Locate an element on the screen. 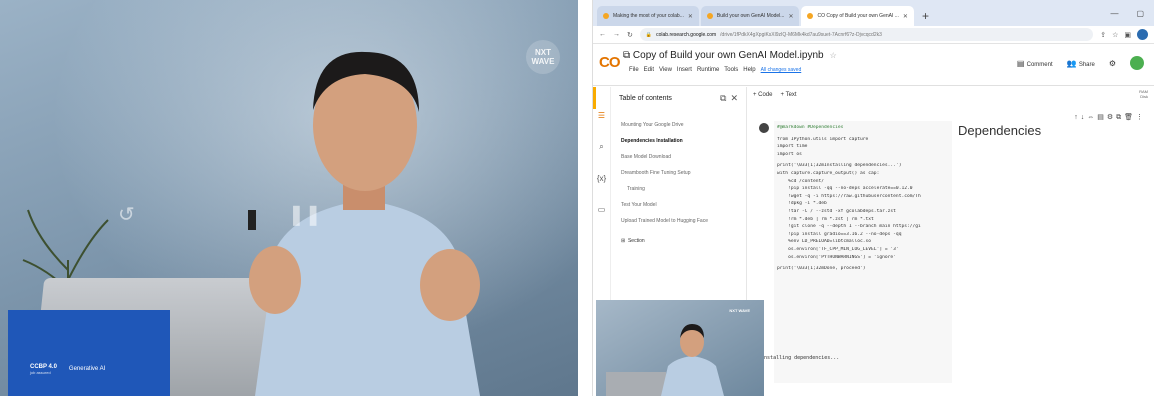 Image resolution: width=1154 pixels, height=396 pixels. code-line: os.environ['PYTHONWARNINGS'] = 'ignore' is located at coordinates (836, 257).